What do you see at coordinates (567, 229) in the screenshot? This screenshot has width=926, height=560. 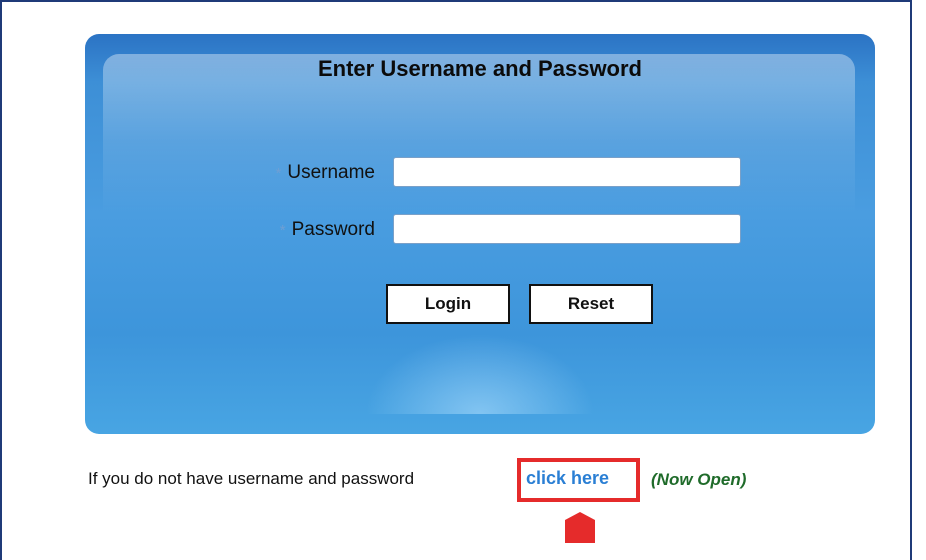 I see `password-input` at bounding box center [567, 229].